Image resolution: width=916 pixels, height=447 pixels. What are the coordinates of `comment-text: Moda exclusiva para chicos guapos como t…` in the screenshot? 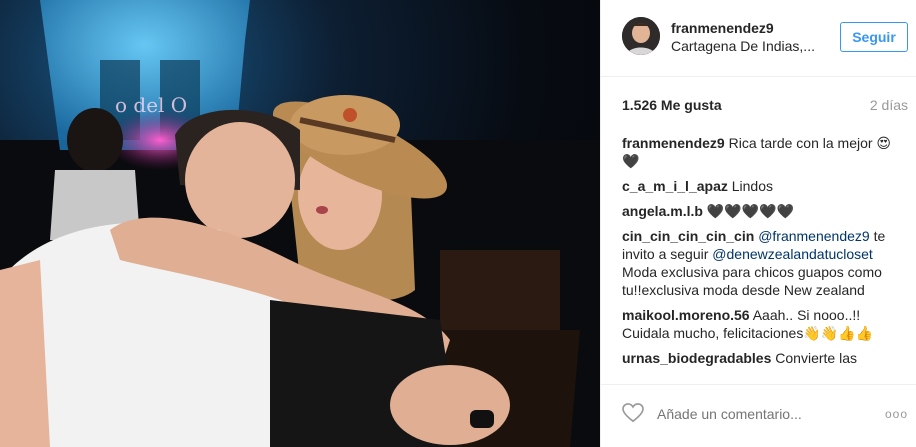 It's located at (752, 281).